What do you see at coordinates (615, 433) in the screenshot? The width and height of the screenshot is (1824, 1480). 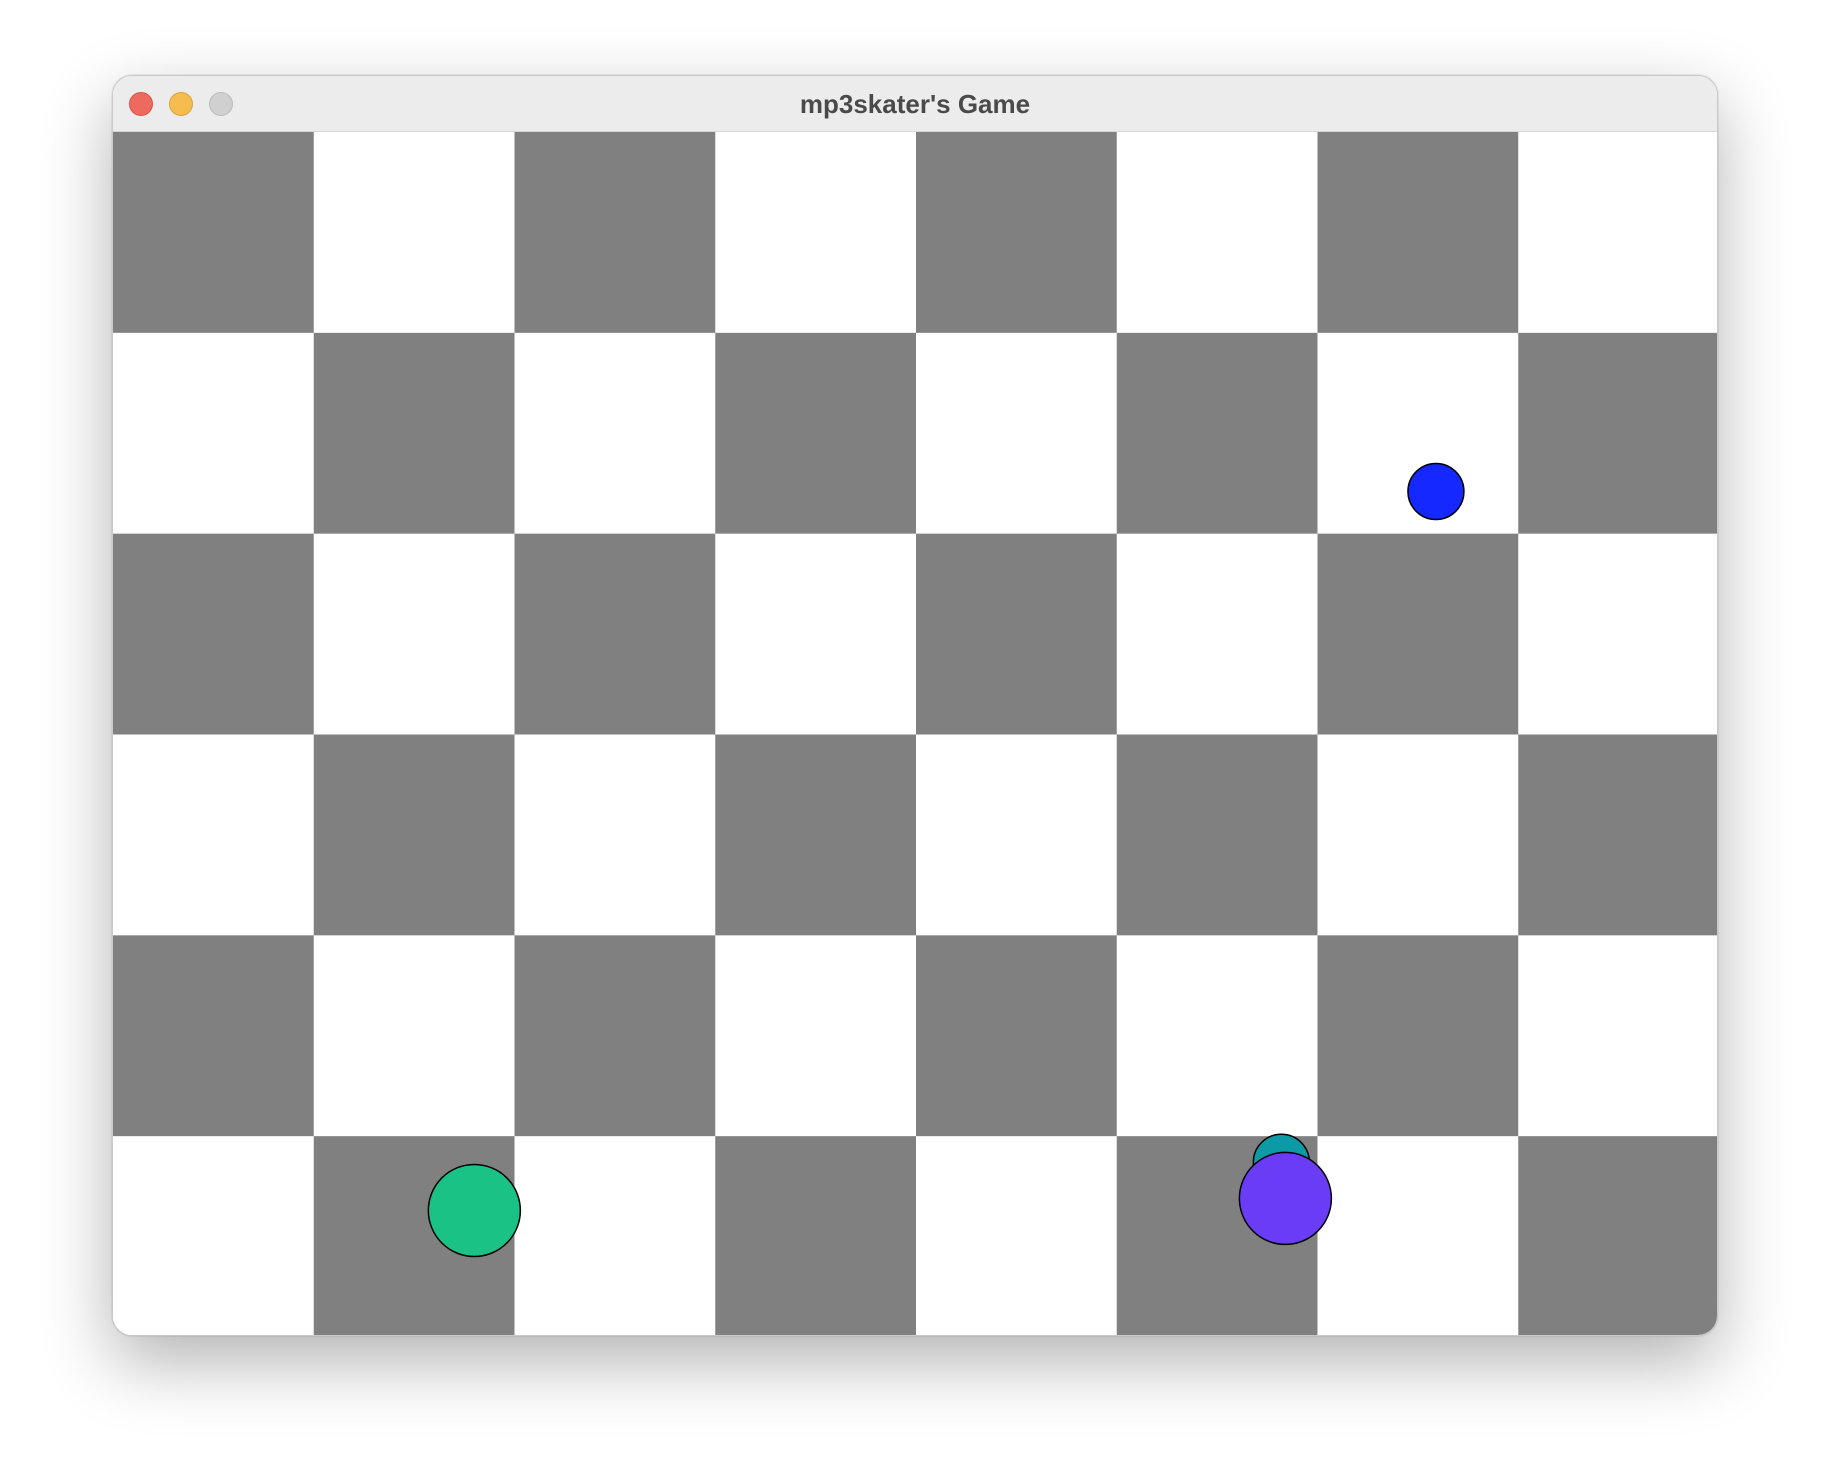 I see `board-square-r1-c2` at bounding box center [615, 433].